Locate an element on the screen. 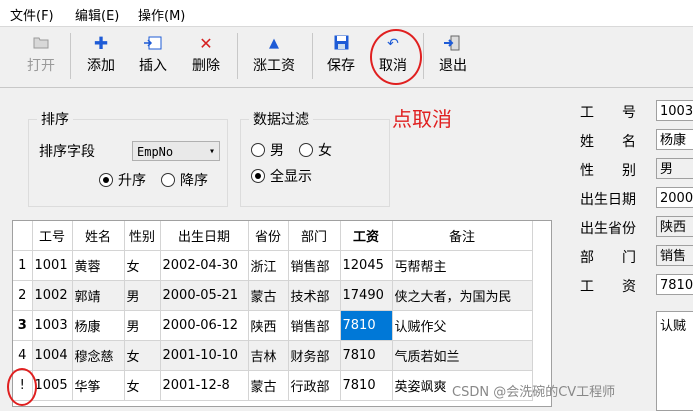 The height and width of the screenshot is (411, 693). raise-salary-button: ▲ 涨工资 is located at coordinates (274, 56).